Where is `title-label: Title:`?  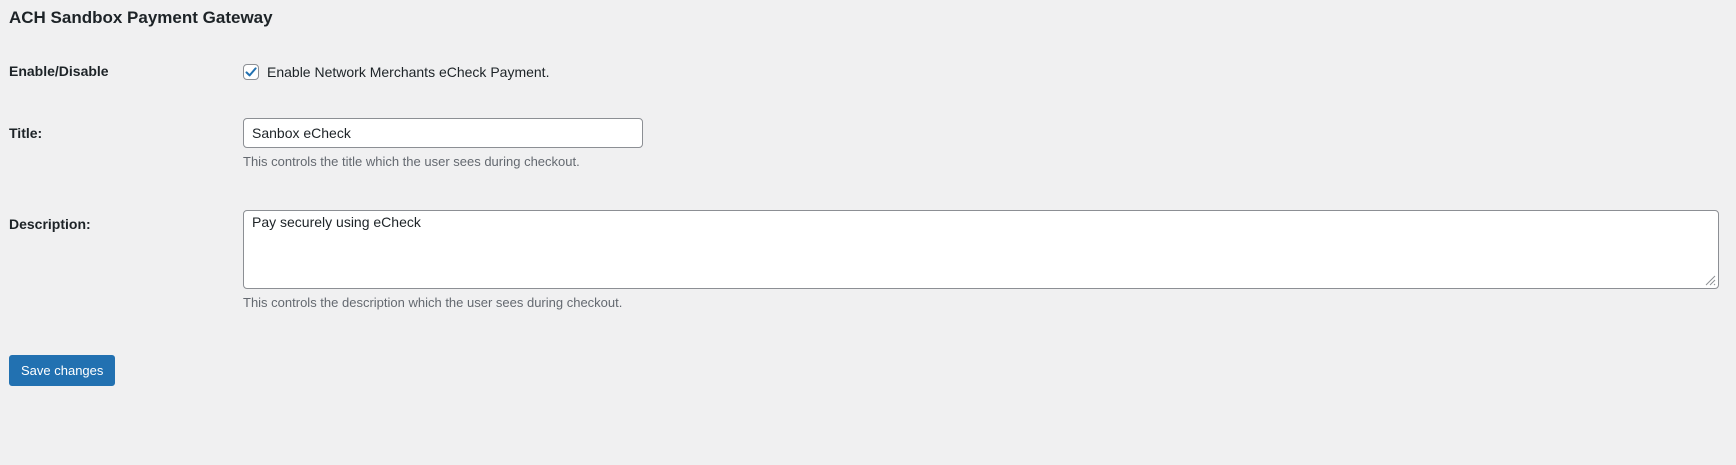
title-label: Title: is located at coordinates (26, 133).